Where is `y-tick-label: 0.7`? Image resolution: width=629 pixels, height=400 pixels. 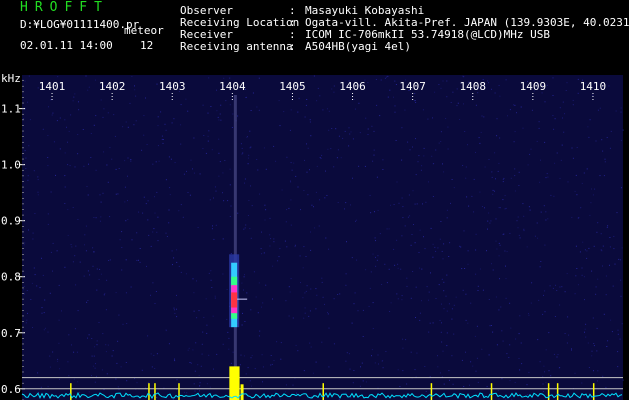
y-tick-label: 0.7 is located at coordinates (11, 333).